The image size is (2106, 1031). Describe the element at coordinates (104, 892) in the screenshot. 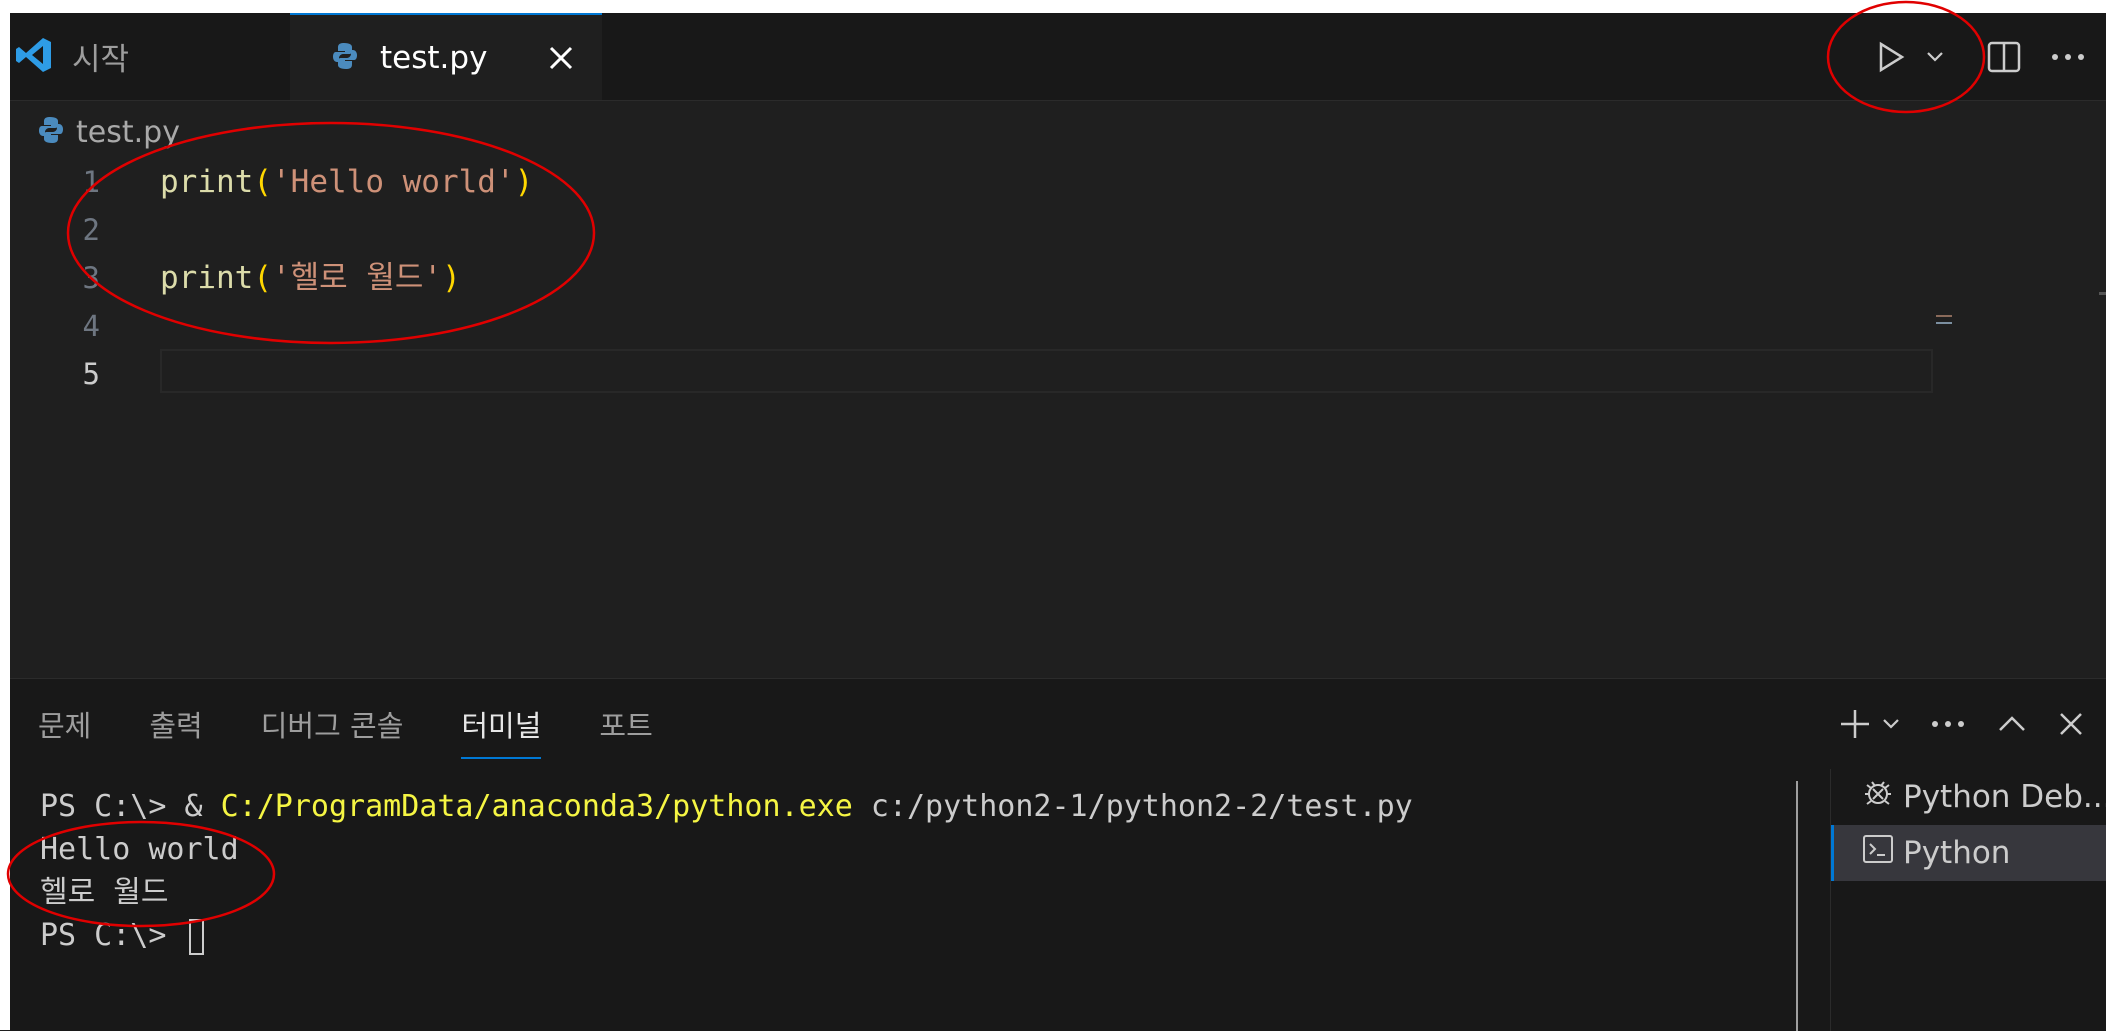

I see `terminal-line: 헬로 월드` at that location.